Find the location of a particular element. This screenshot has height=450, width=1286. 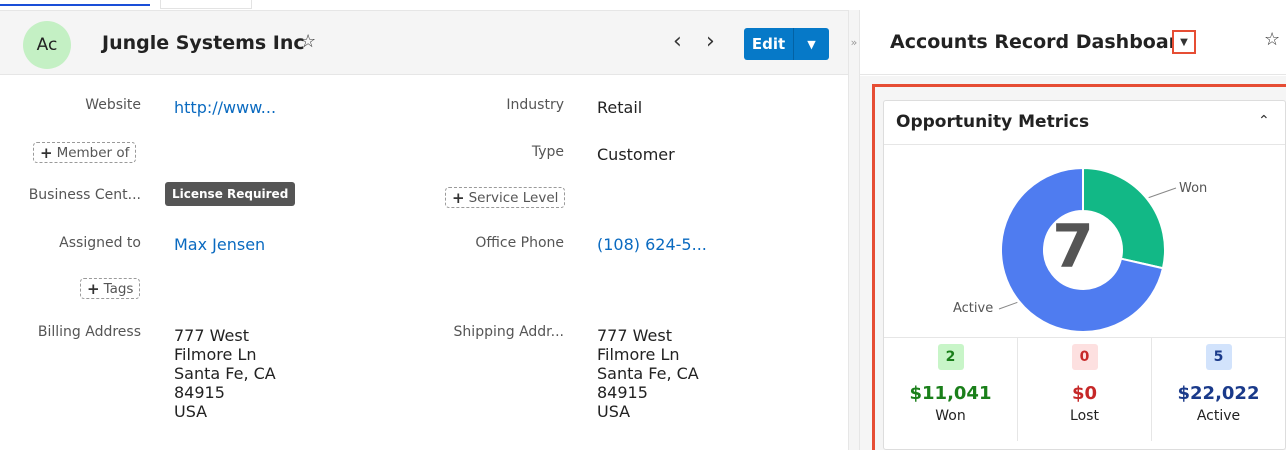

website-label: Website is located at coordinates (113, 105).